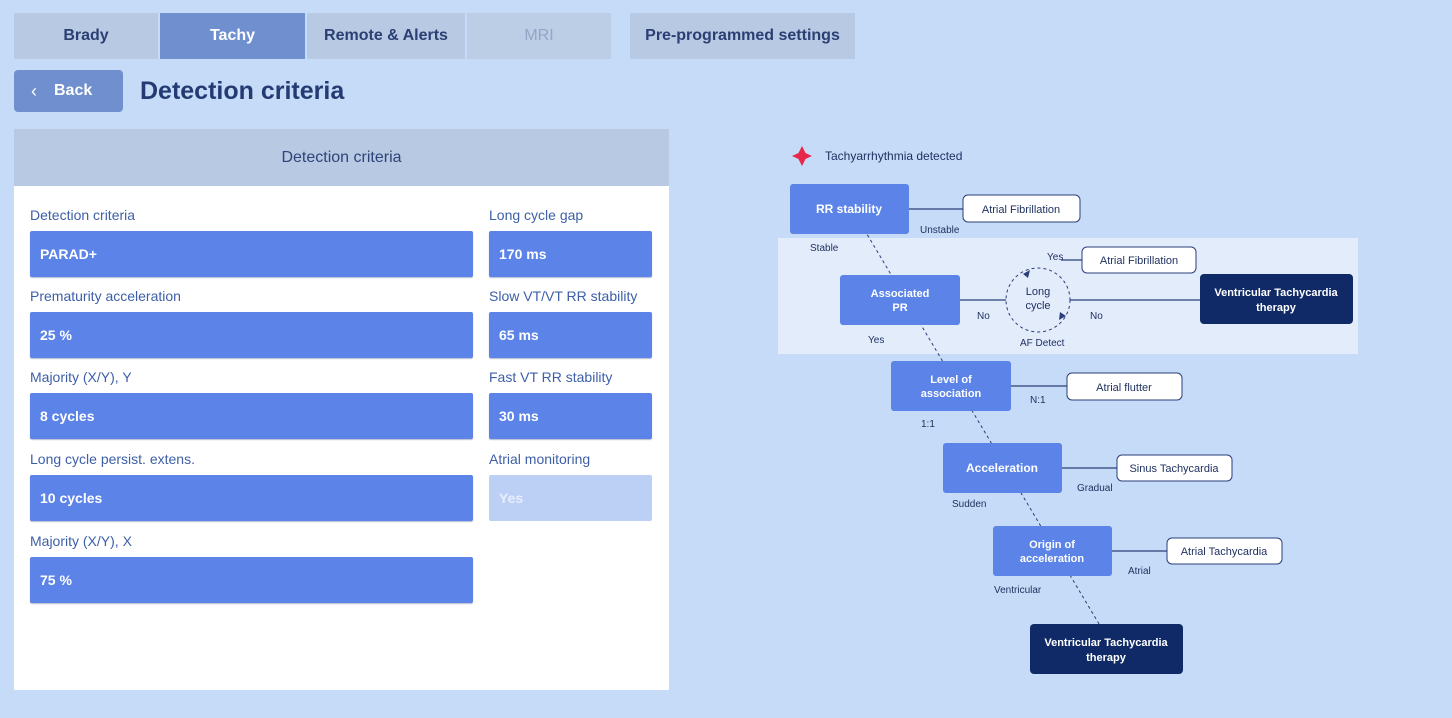  I want to click on majority-x-value: 75 %, so click(251, 580).